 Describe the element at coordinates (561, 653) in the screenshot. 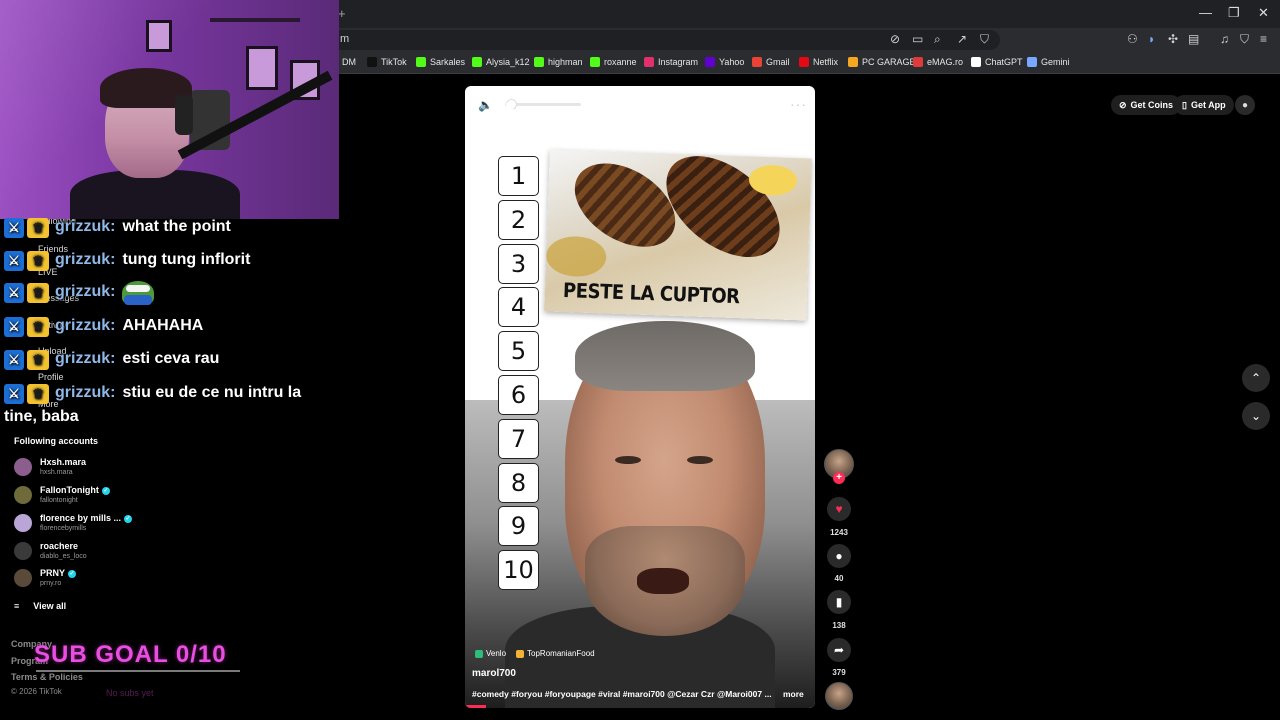

I see `food-tag-label: TopRomanianFood` at that location.